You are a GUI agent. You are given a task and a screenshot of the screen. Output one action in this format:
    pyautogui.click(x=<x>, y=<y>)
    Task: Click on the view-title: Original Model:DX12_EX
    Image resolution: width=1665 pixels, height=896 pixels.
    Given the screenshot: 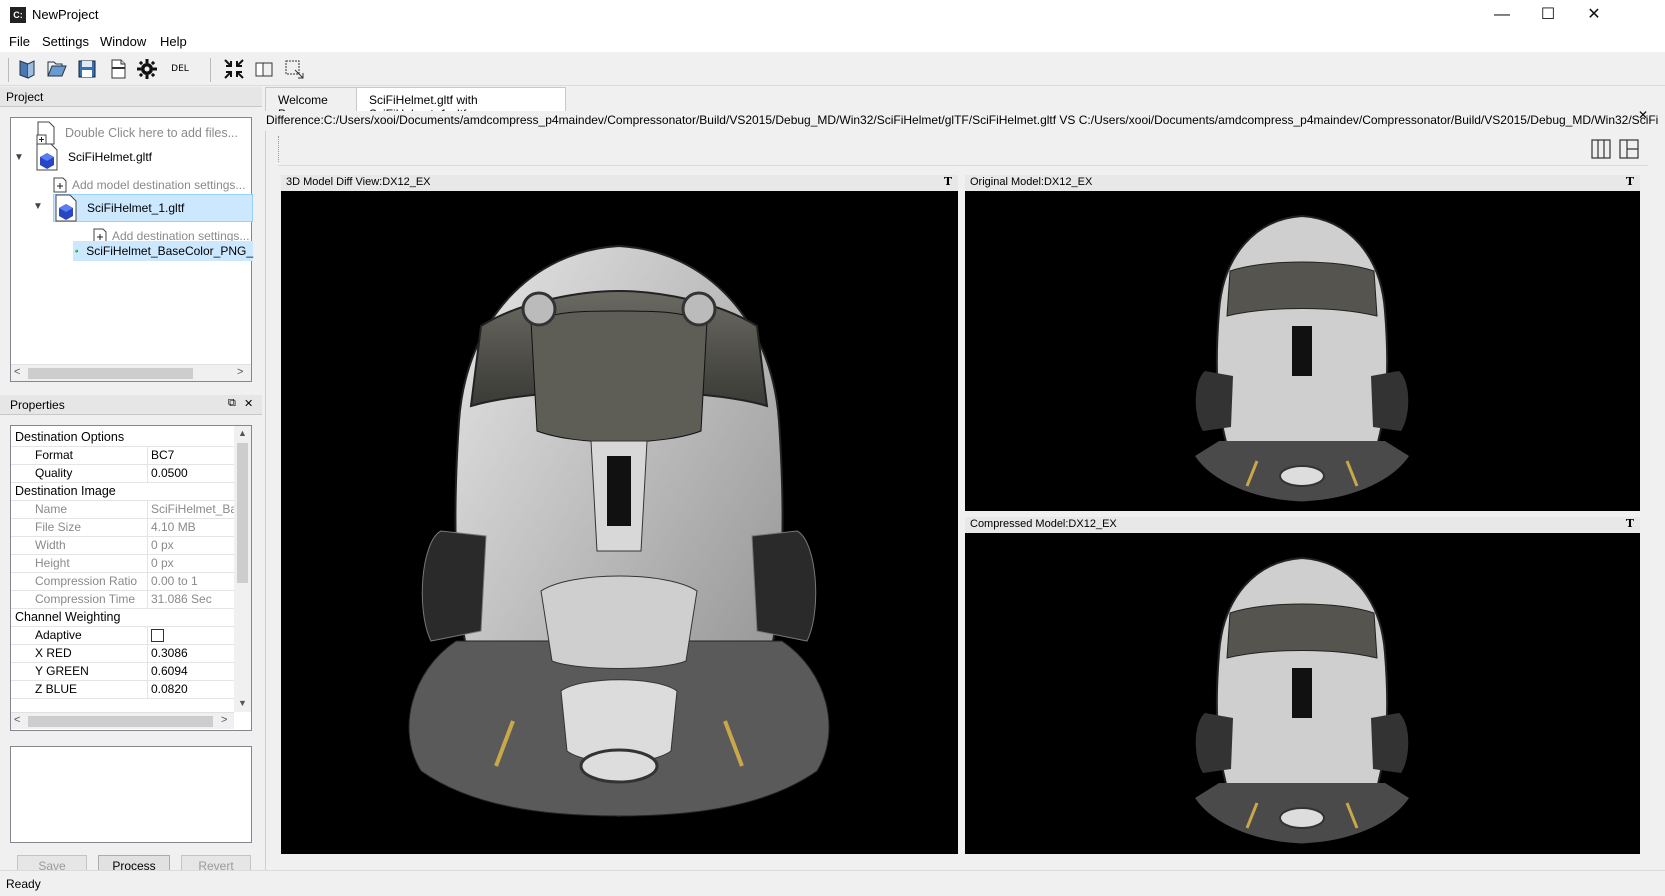 What is the action you would take?
    pyautogui.click(x=1031, y=182)
    